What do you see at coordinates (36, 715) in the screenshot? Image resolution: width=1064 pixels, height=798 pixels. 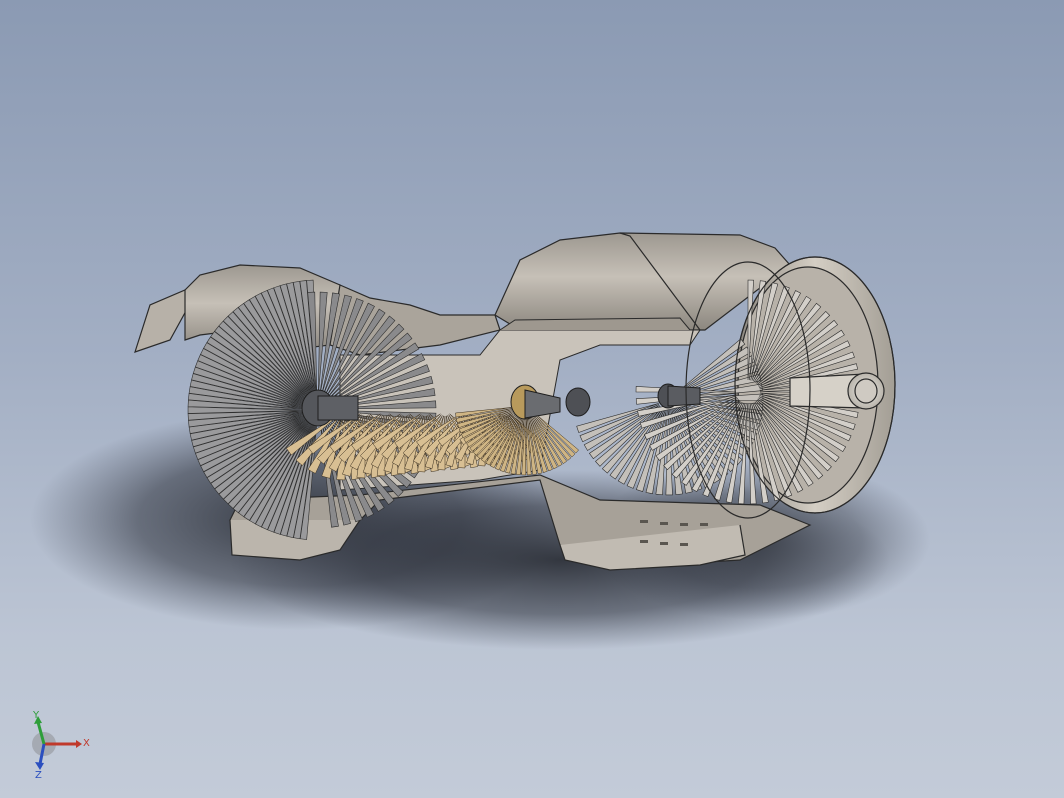 I see `y-axis-label: Y` at bounding box center [36, 715].